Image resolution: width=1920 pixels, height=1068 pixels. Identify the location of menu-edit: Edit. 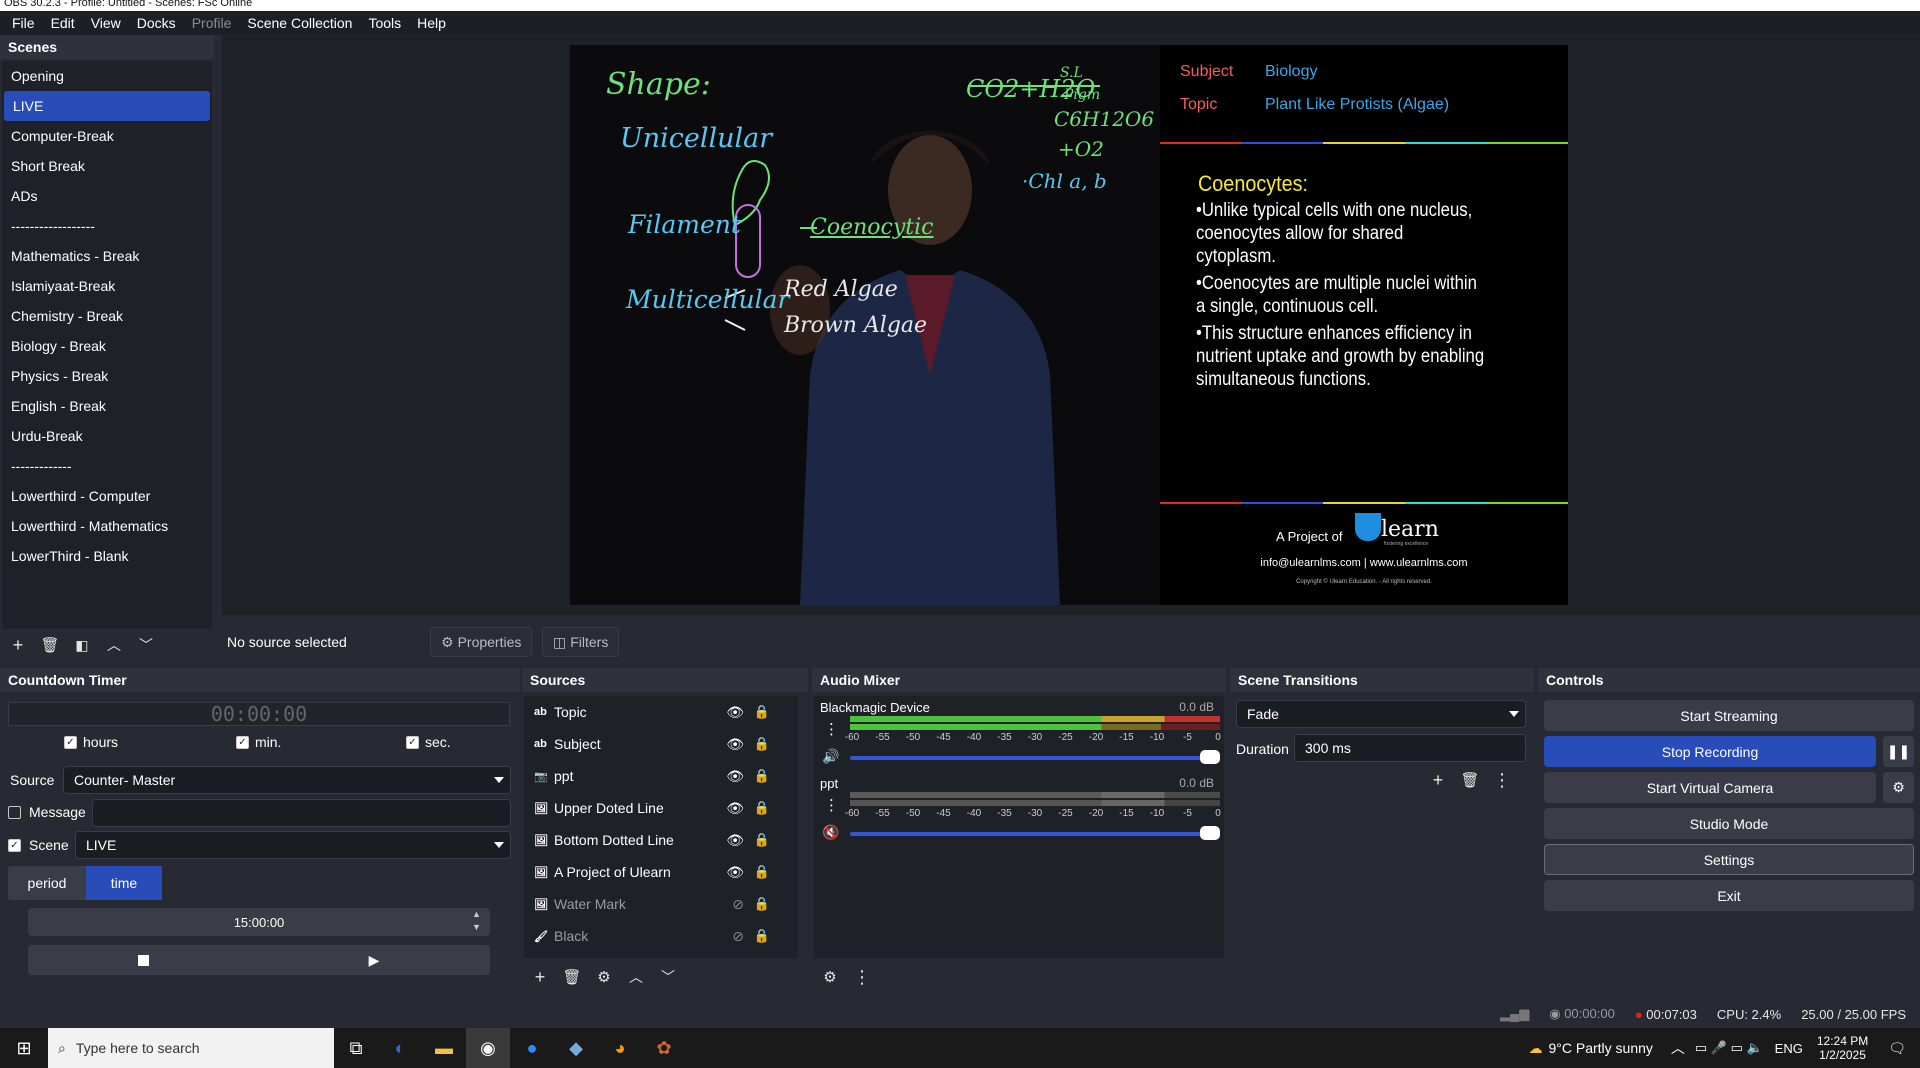
(63, 23).